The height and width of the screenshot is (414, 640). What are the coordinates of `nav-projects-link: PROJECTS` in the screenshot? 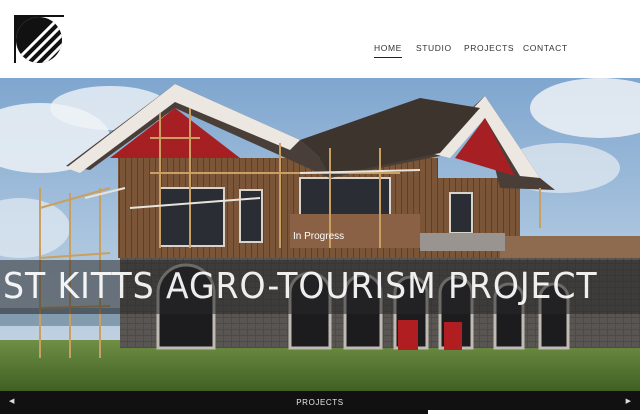 It's located at (489, 50).